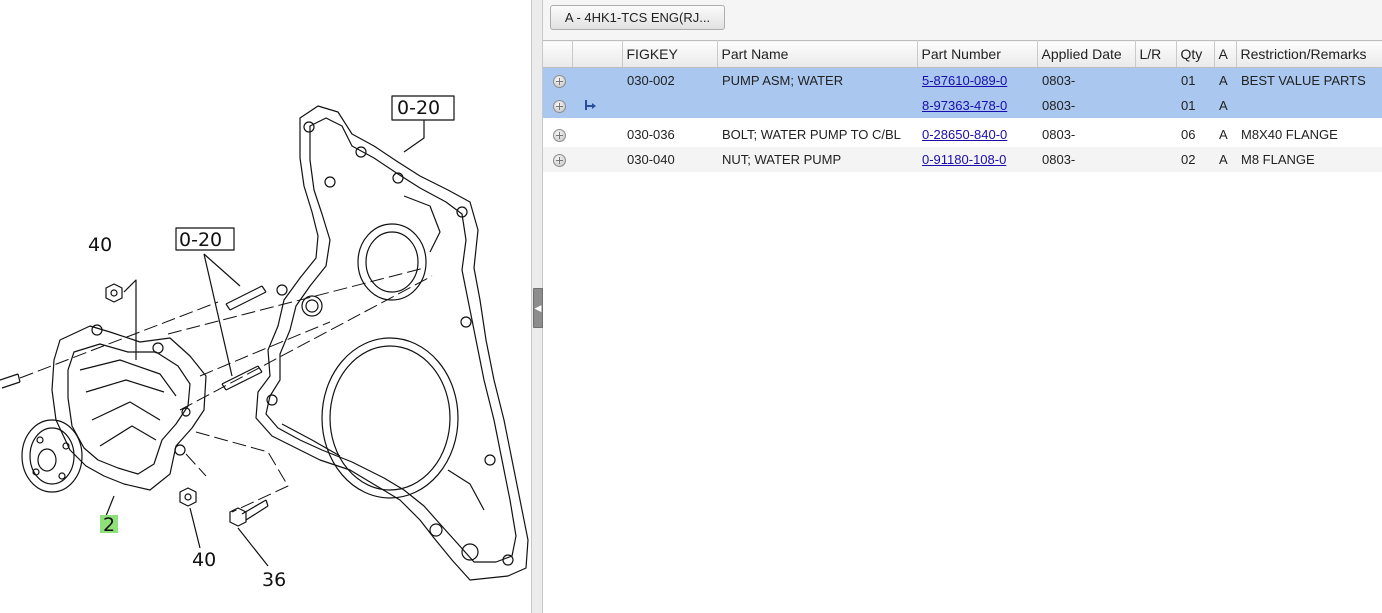 This screenshot has height=613, width=1382. I want to click on col-qty: Qty, so click(1195, 54).